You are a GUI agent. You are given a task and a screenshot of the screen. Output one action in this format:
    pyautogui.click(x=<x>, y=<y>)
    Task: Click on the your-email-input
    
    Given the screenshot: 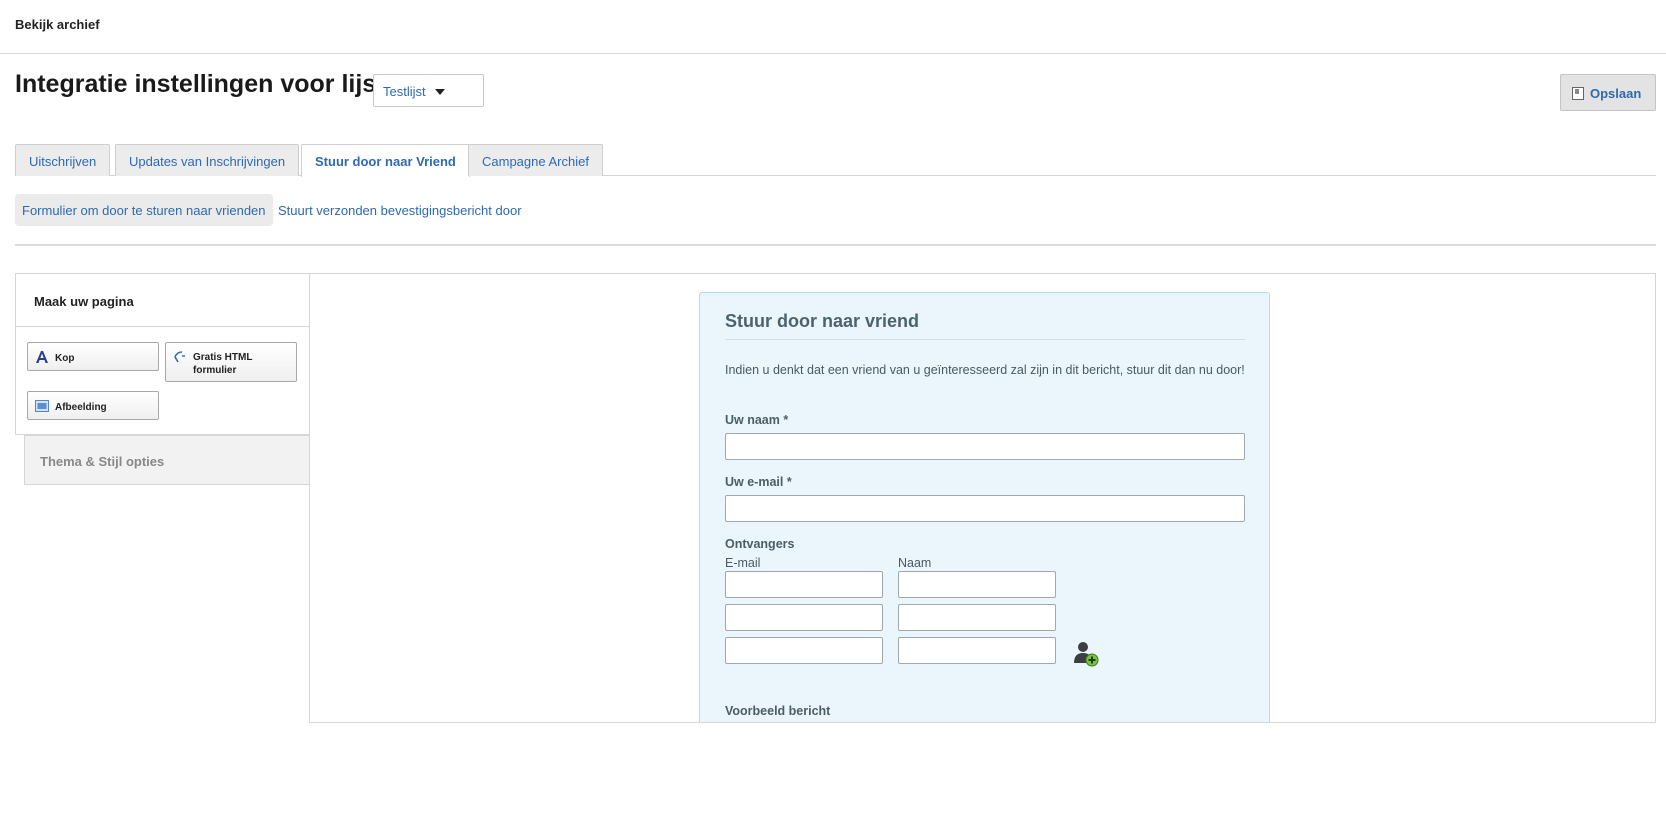 What is the action you would take?
    pyautogui.click(x=985, y=508)
    